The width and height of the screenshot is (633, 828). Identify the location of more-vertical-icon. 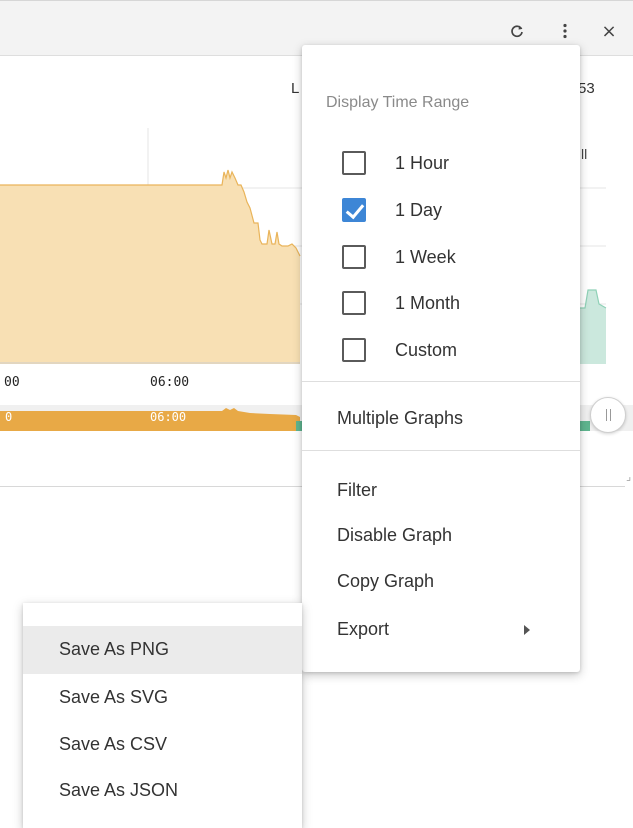
(565, 31).